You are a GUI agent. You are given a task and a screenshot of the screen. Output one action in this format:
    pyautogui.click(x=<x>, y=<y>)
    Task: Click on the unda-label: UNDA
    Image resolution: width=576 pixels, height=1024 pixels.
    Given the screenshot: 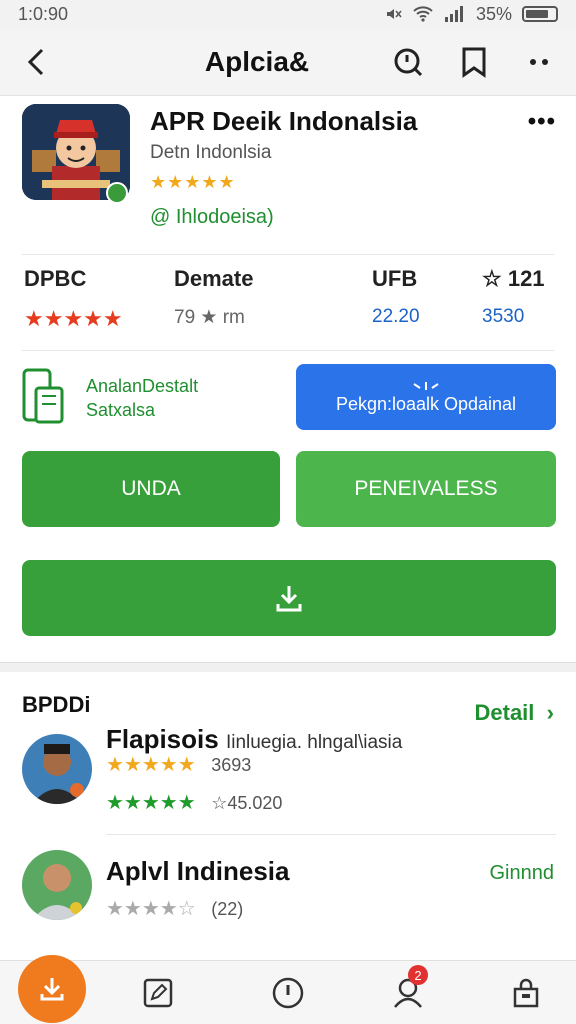 What is the action you would take?
    pyautogui.click(x=151, y=488)
    